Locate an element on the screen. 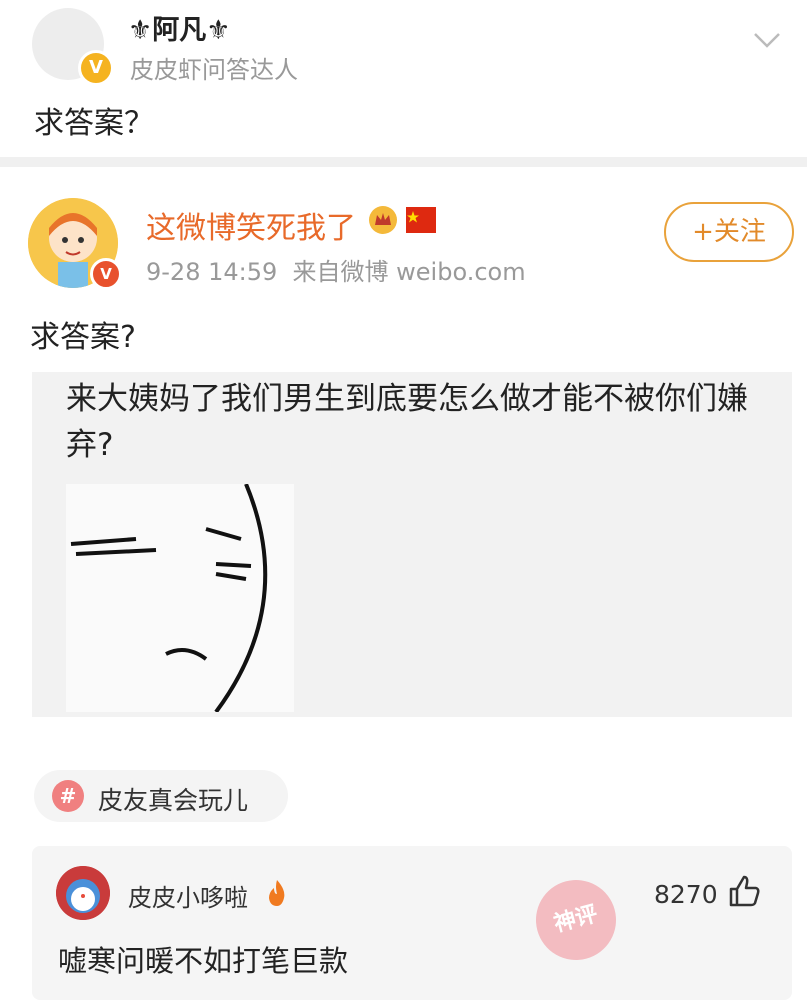 This screenshot has width=807, height=1000. like-count: 8270 is located at coordinates (686, 894).